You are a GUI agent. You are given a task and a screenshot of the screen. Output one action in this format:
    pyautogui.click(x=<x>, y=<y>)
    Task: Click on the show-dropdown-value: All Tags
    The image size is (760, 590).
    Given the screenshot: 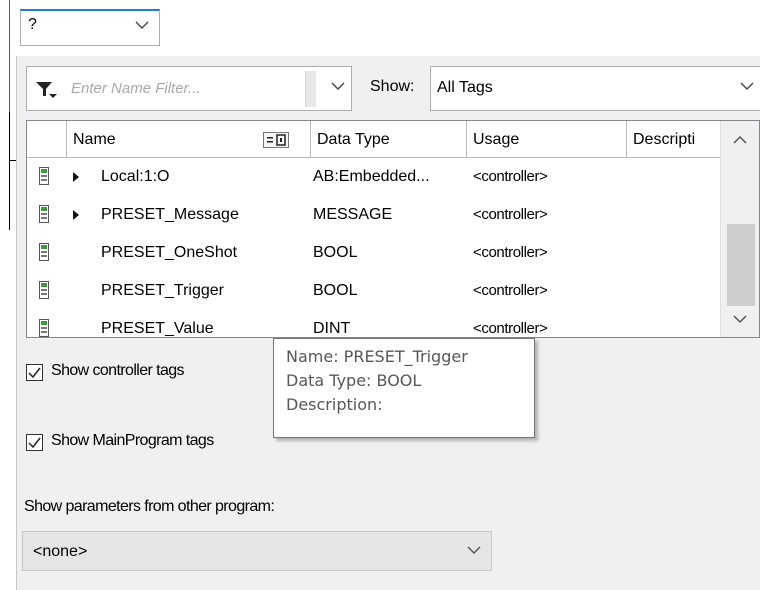 What is the action you would take?
    pyautogui.click(x=465, y=87)
    